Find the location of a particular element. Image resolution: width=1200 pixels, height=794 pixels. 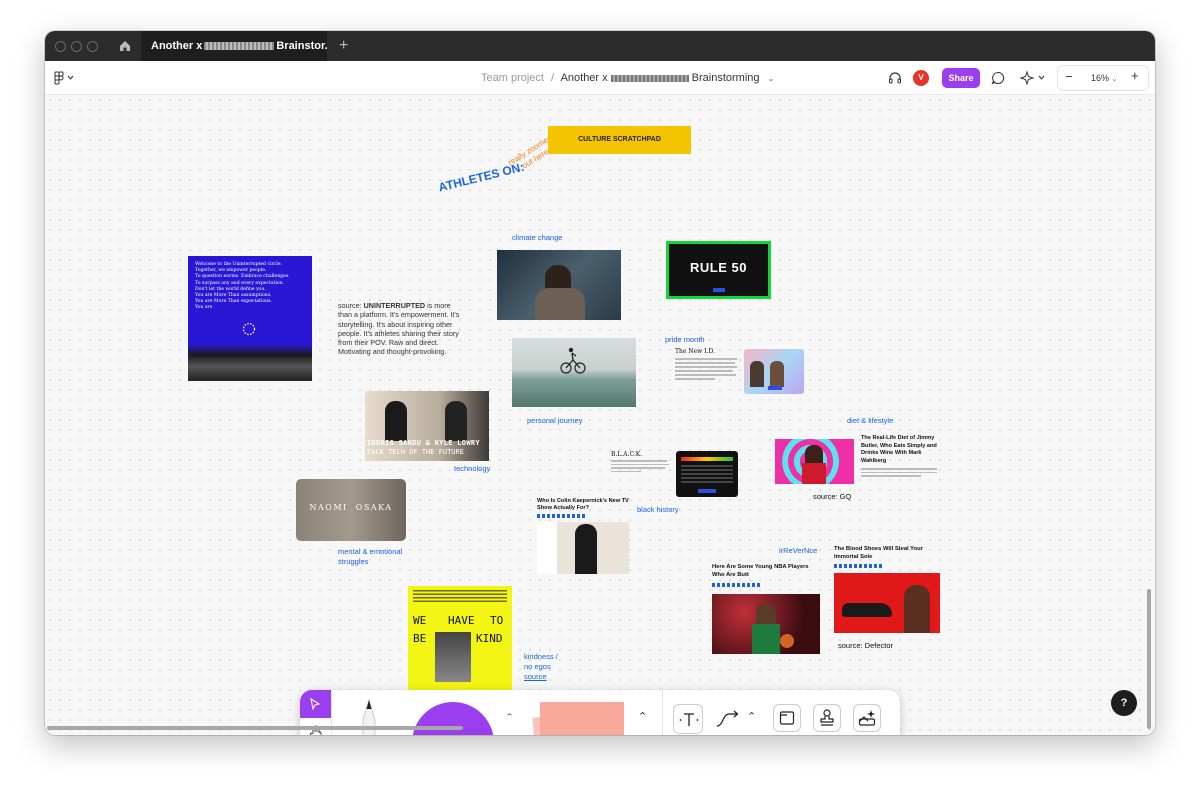

headphones-icon is located at coordinates (895, 78).